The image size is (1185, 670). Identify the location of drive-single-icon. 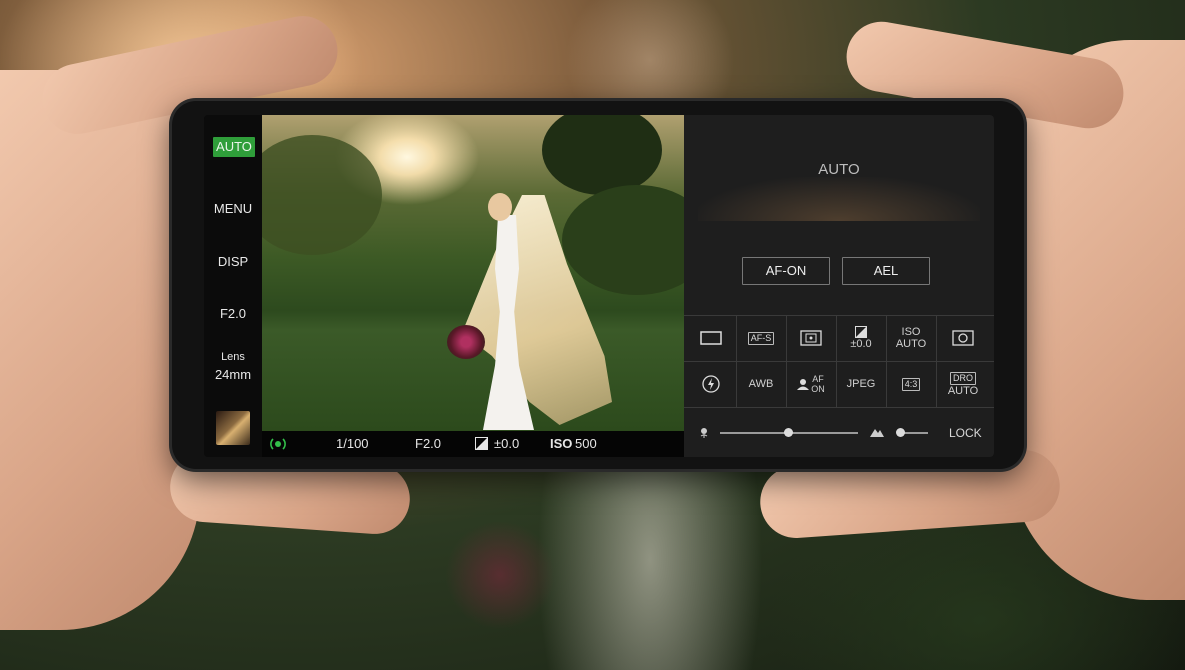
(711, 338).